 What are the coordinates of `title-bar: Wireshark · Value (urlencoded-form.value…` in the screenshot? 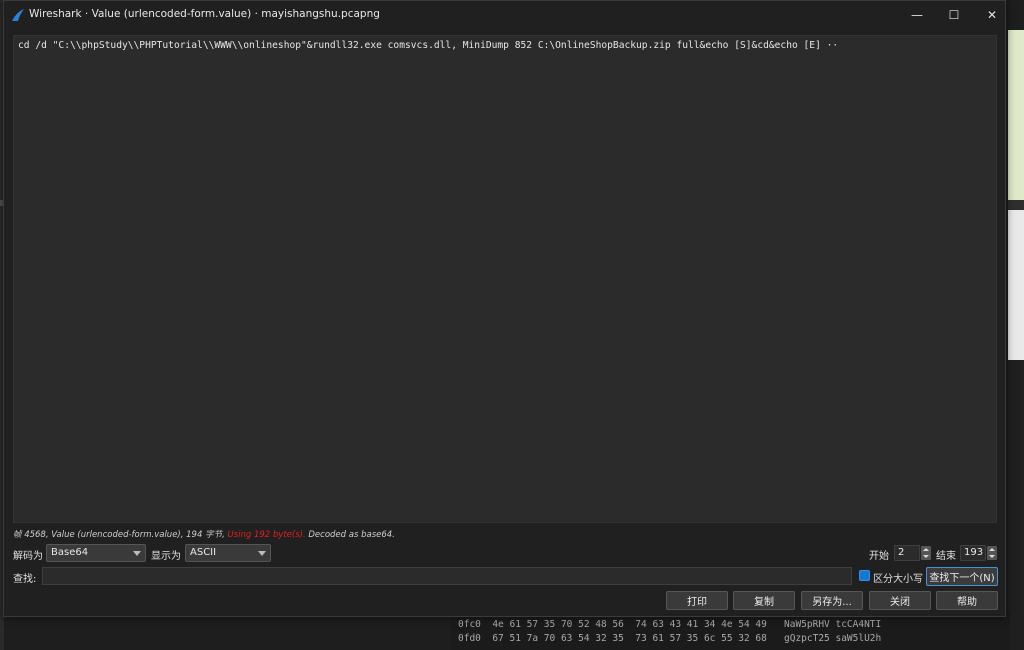 It's located at (504, 15).